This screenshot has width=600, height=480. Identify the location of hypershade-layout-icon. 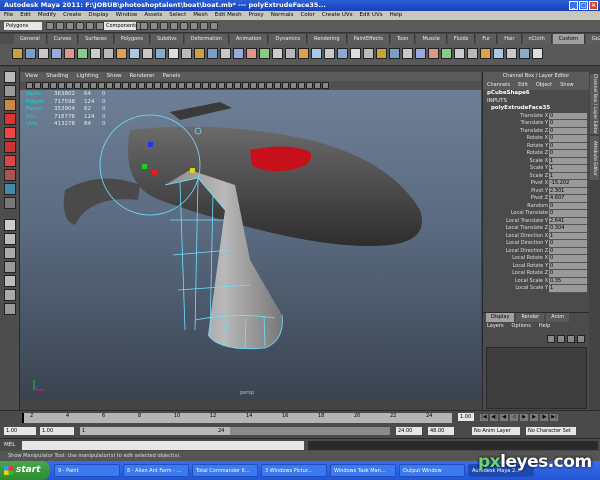
(10, 295).